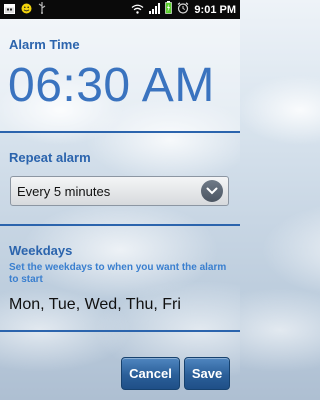  What do you see at coordinates (50, 157) in the screenshot?
I see `repeat-alarm-heading: Repeat alarm` at bounding box center [50, 157].